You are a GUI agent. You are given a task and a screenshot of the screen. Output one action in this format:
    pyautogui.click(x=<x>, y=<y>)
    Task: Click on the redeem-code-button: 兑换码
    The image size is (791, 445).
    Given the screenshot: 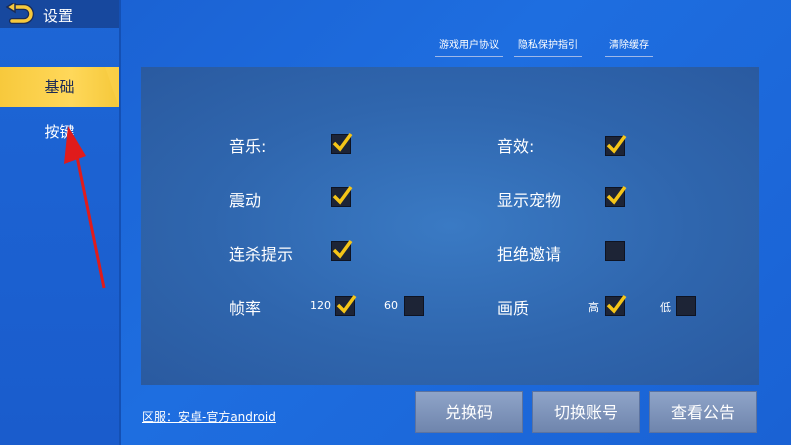 What is the action you would take?
    pyautogui.click(x=469, y=412)
    